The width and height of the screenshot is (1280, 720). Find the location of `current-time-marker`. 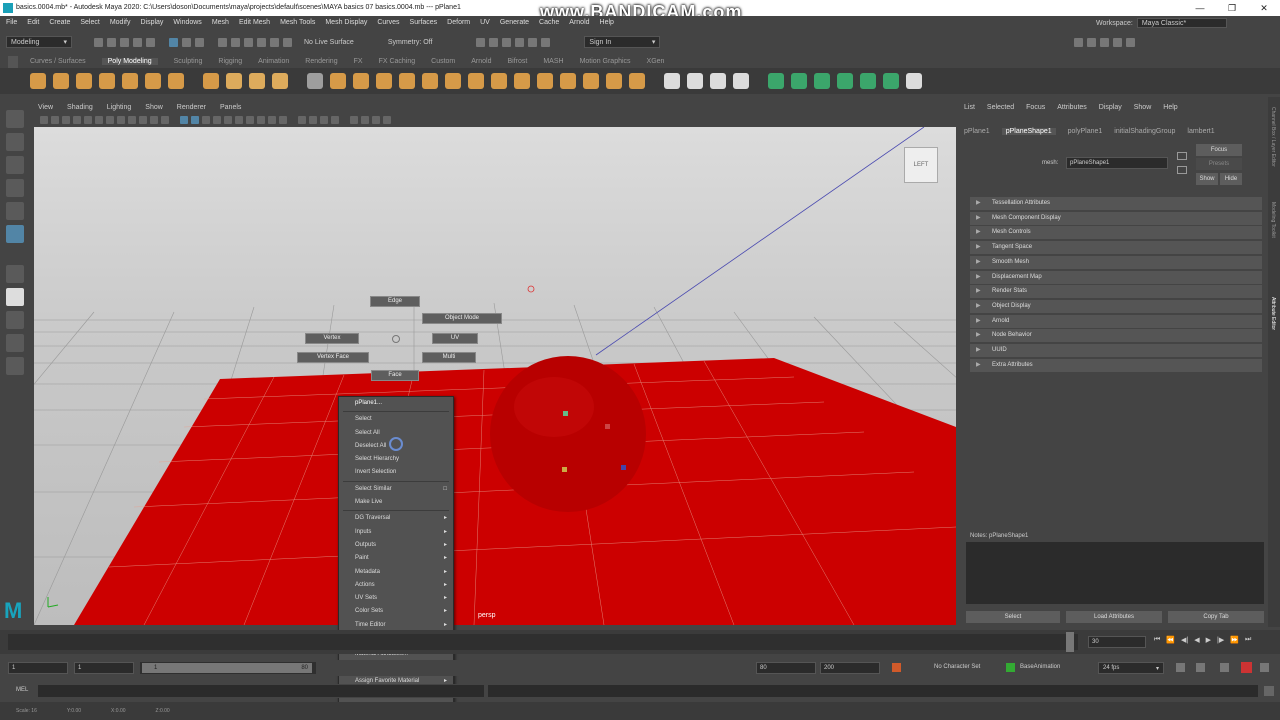

current-time-marker is located at coordinates (1070, 642).